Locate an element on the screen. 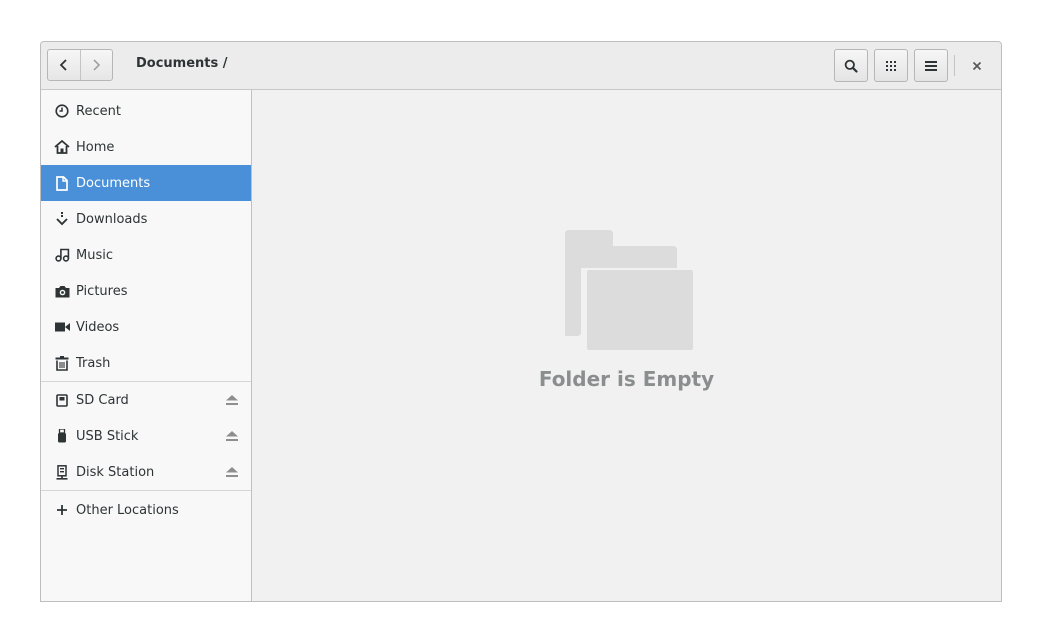 The height and width of the screenshot is (640, 1040). close-icon is located at coordinates (977, 66).